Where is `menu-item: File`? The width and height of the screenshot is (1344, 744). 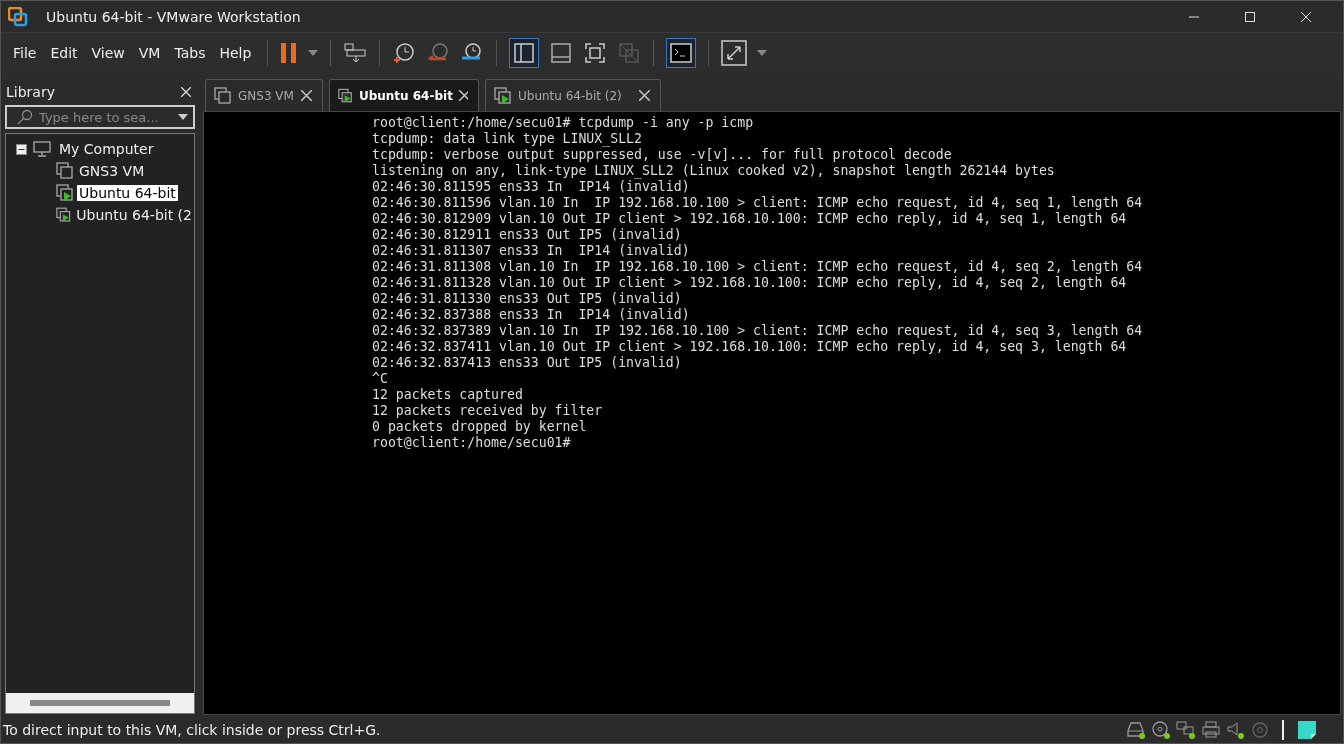
menu-item: File is located at coordinates (25, 53).